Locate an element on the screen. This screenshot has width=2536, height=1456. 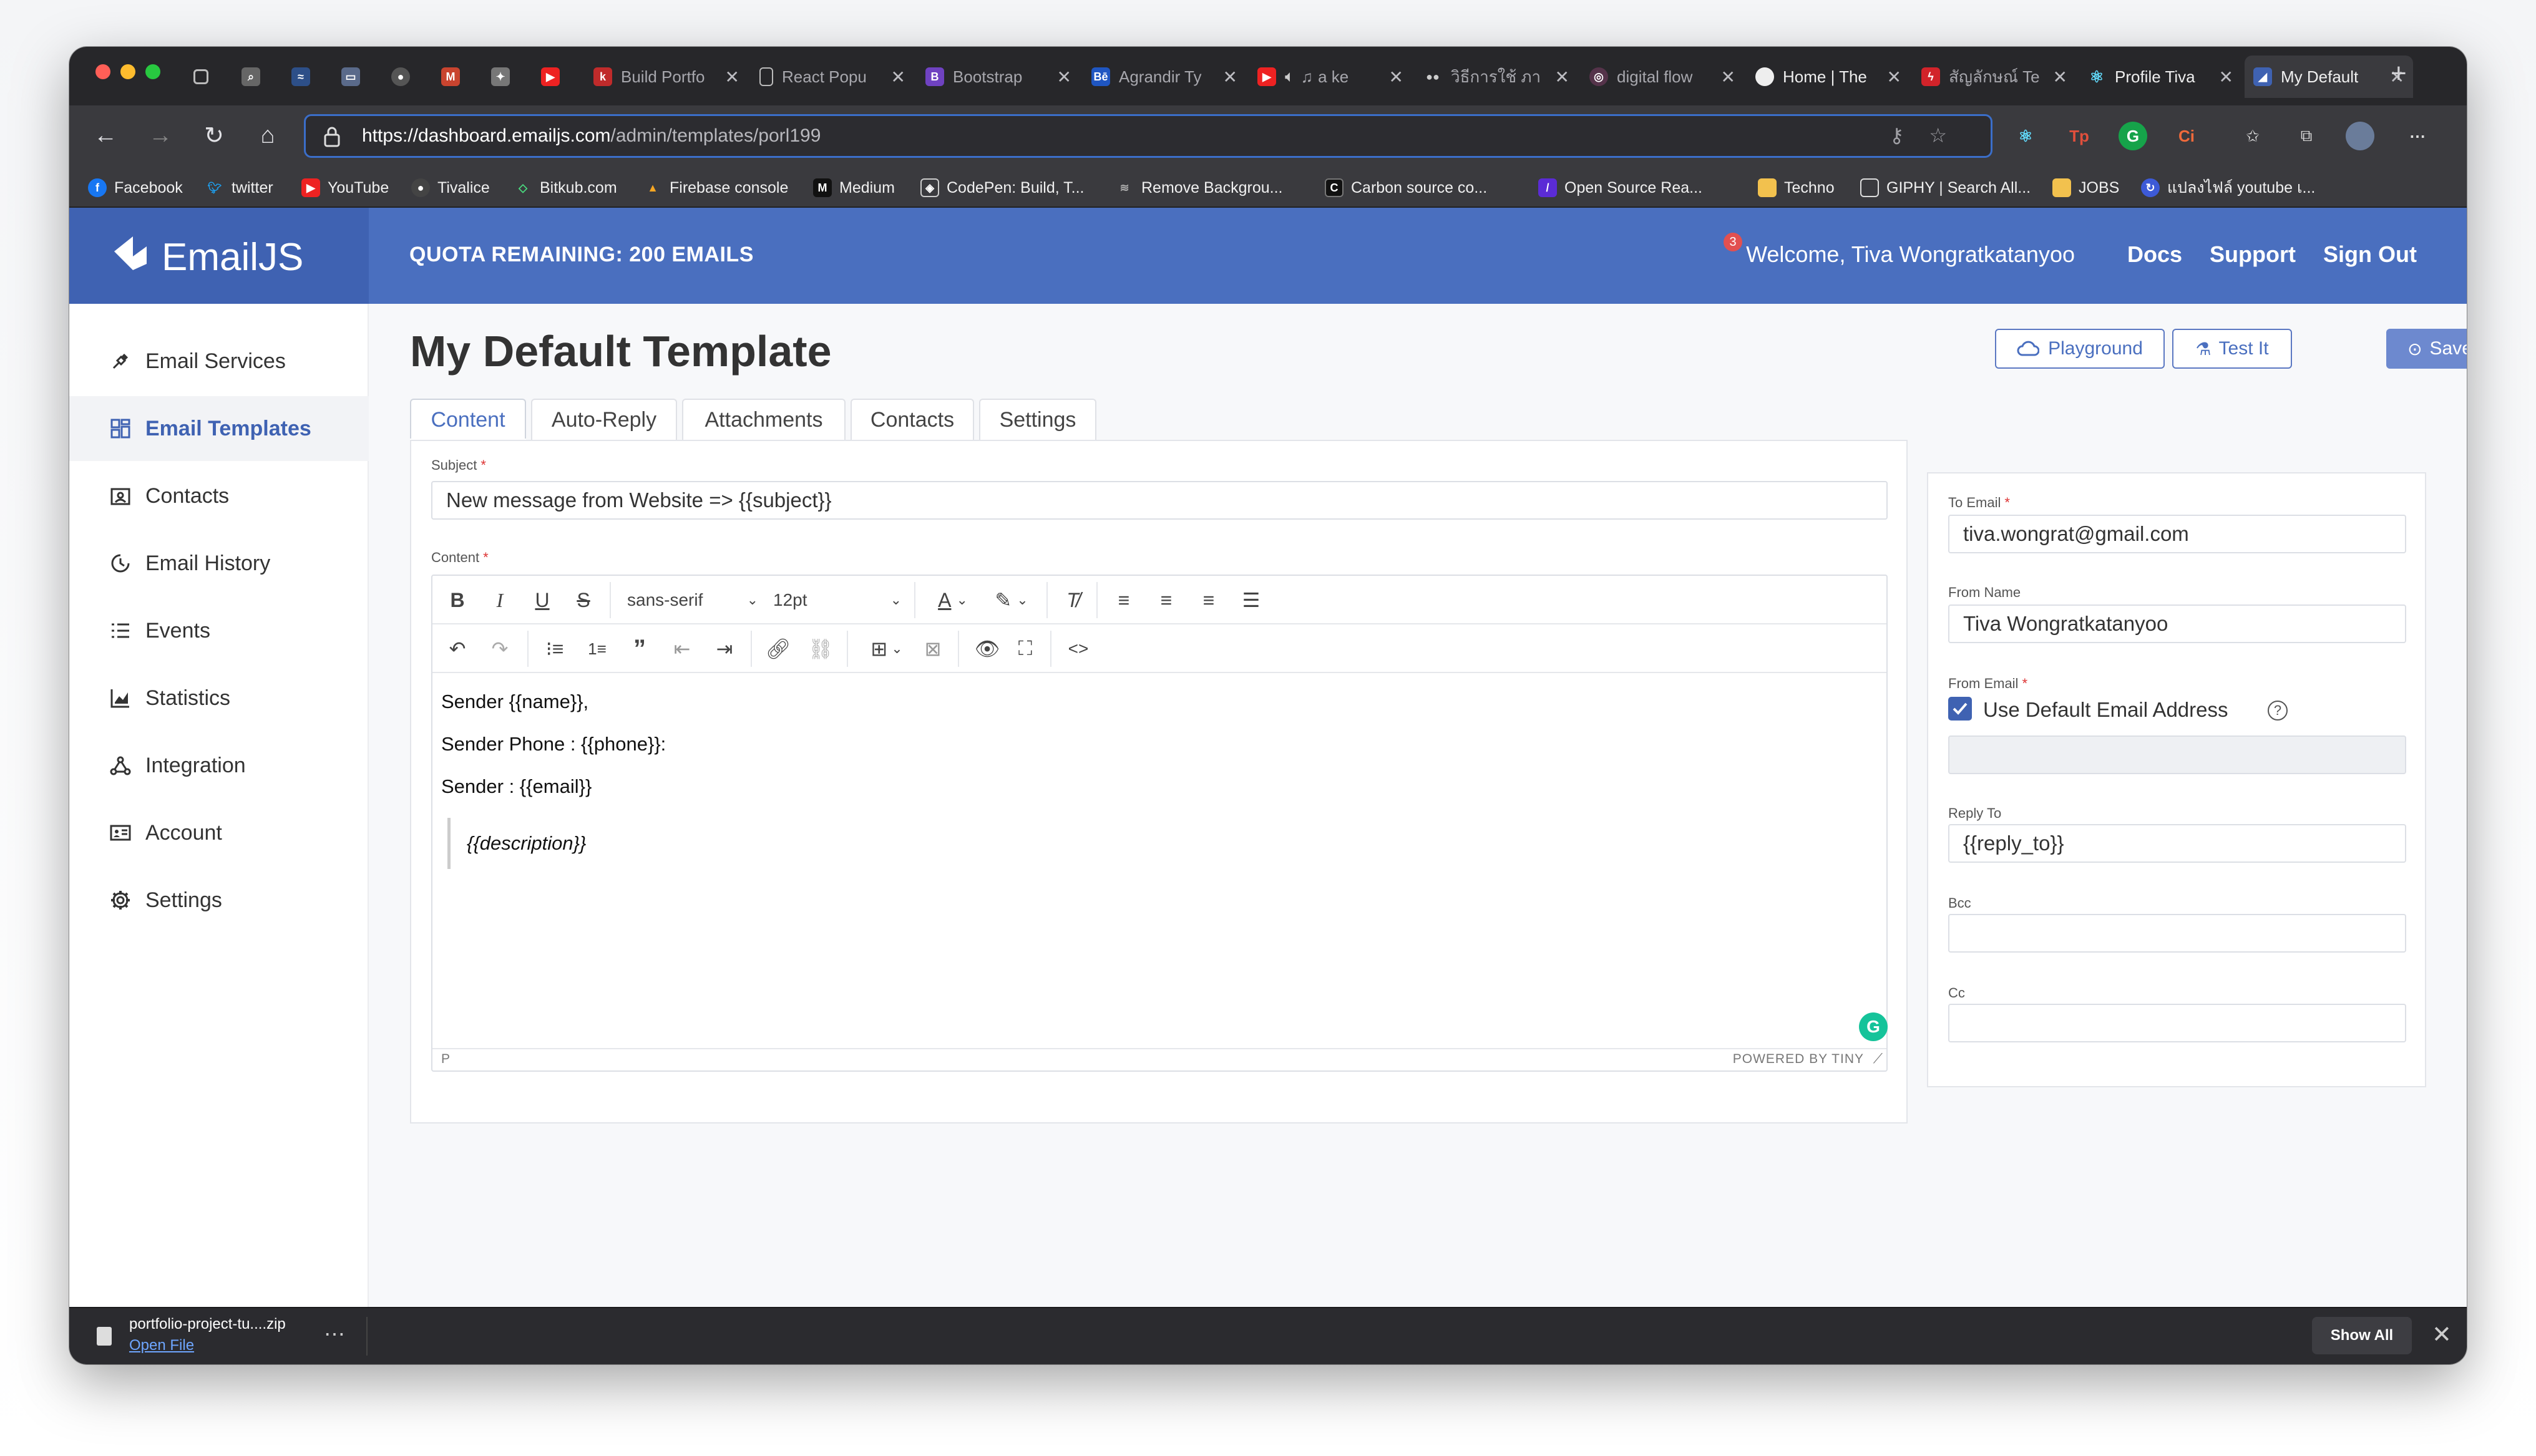
align-justify-icon: ☰ is located at coordinates (1251, 600).